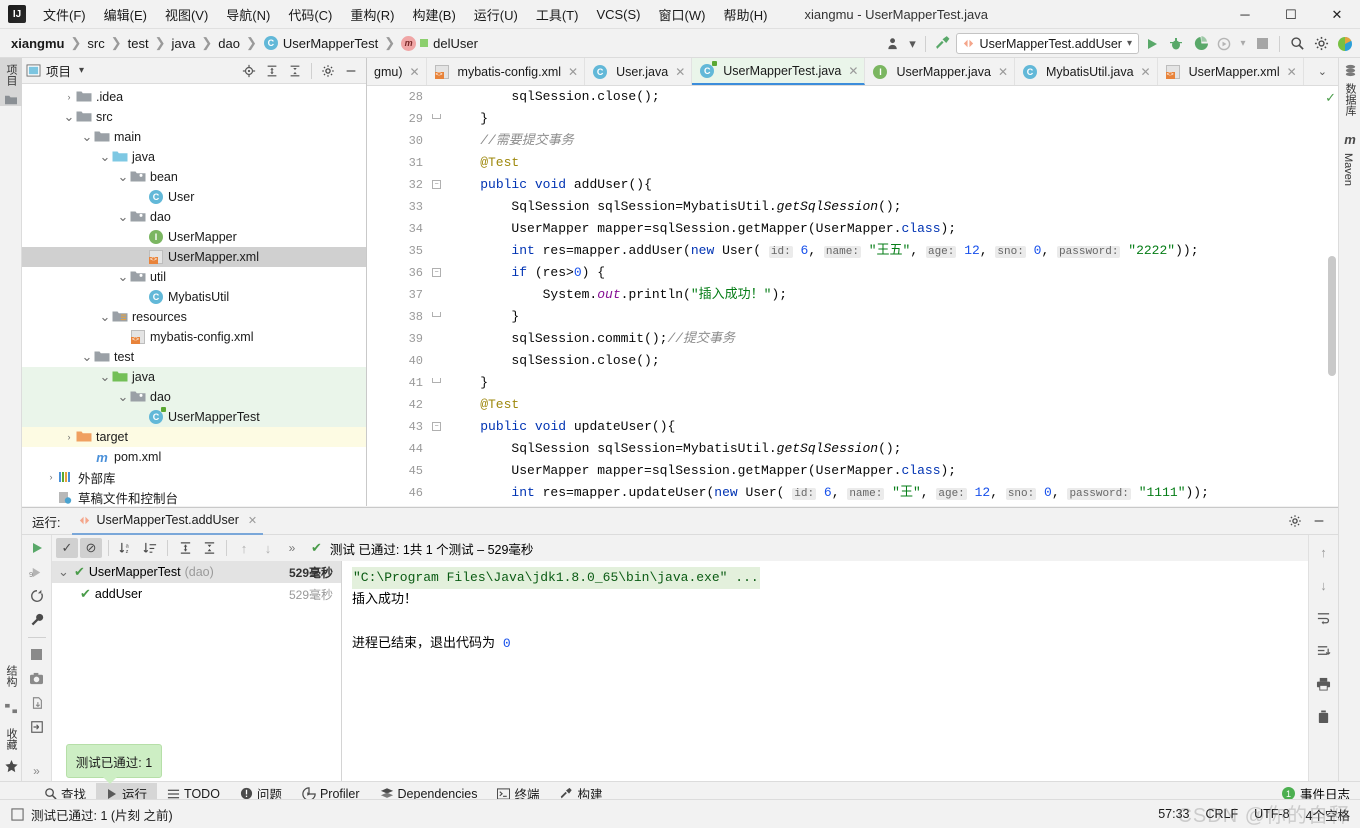  I want to click on trash-icon, so click(1324, 717).